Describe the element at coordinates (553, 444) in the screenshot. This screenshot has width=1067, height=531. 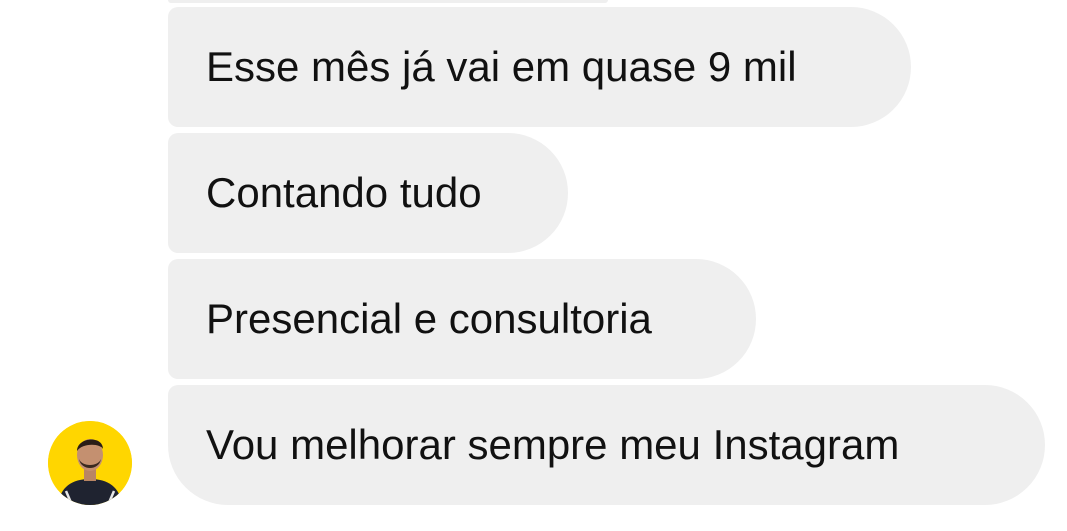
I see `message-text: Vou melhorar sempre meu Instagram` at that location.